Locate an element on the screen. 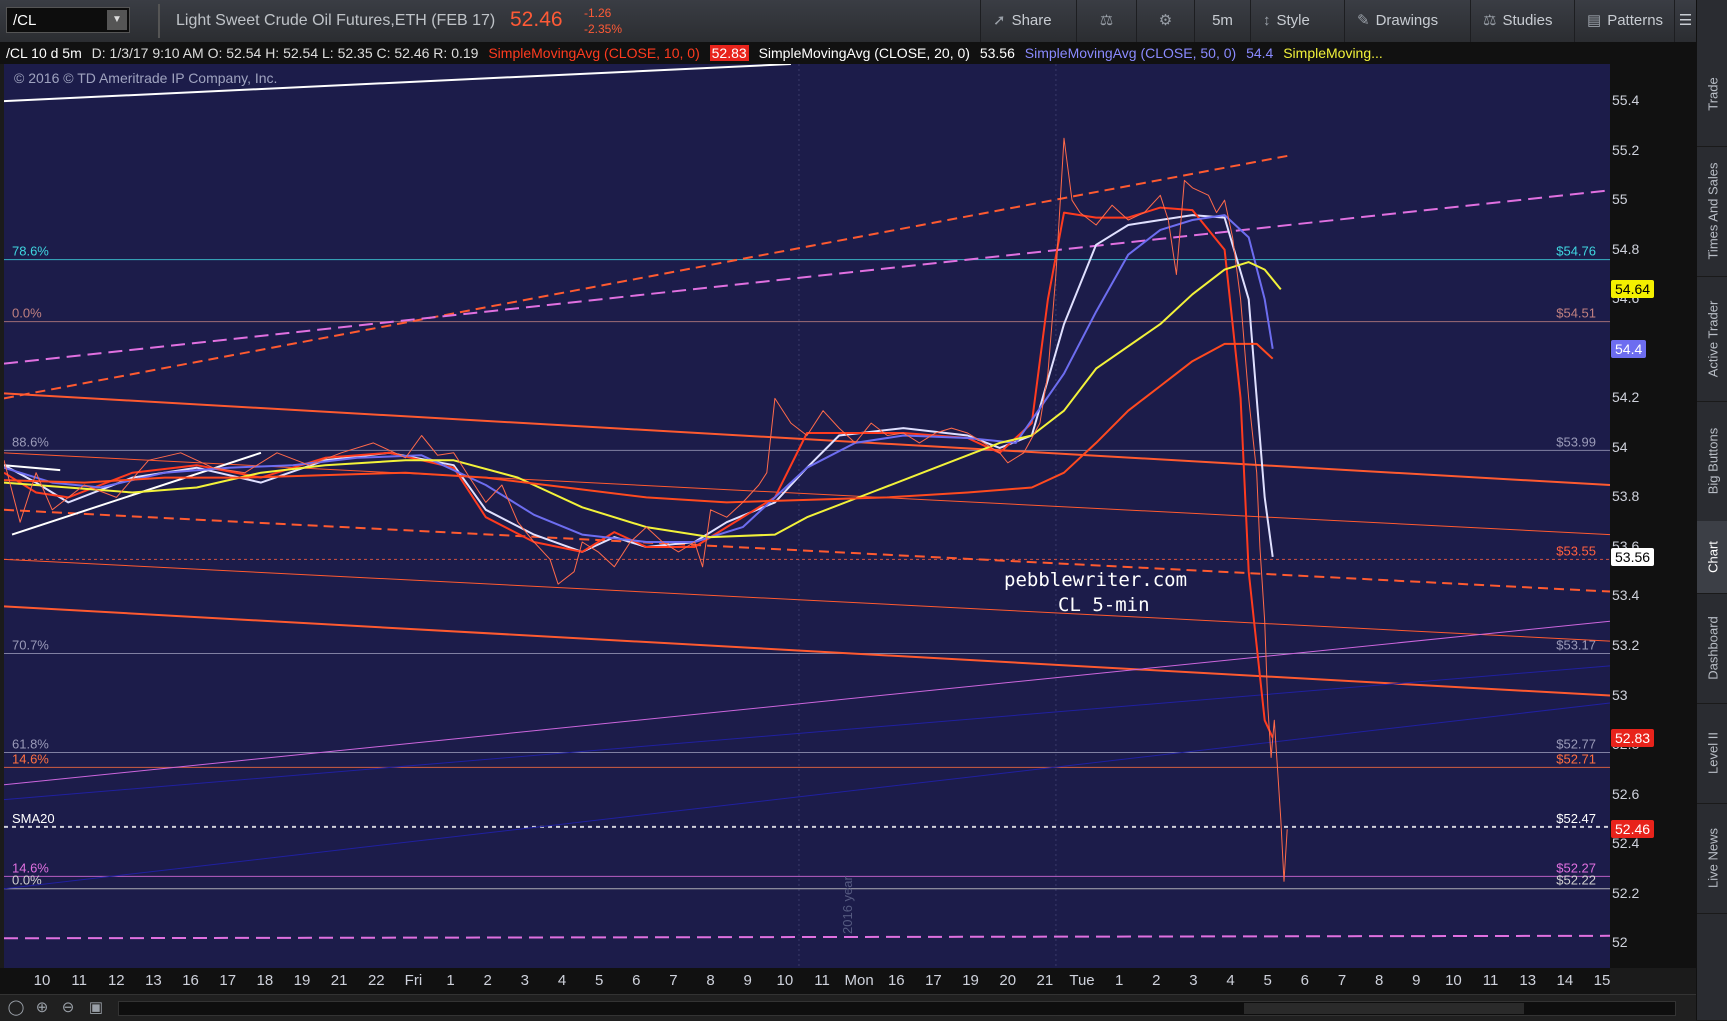 The height and width of the screenshot is (1021, 1727). side-tab-trade: Trade is located at coordinates (1712, 94).